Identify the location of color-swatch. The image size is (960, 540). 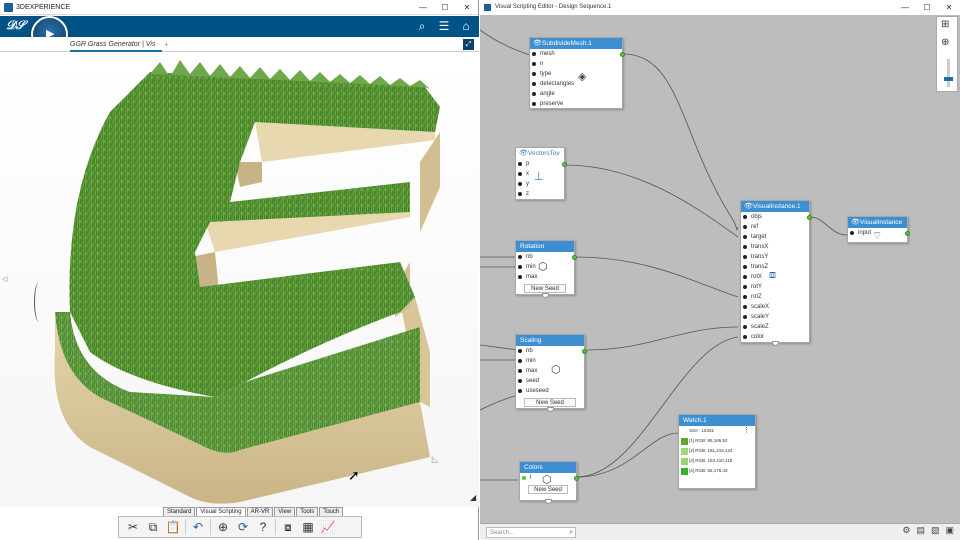
(684, 461).